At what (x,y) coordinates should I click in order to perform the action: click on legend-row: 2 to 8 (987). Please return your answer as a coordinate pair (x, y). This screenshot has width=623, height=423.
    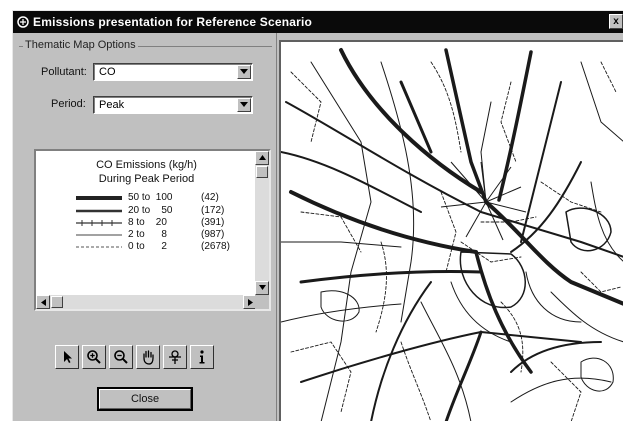
    Looking at the image, I should click on (146, 235).